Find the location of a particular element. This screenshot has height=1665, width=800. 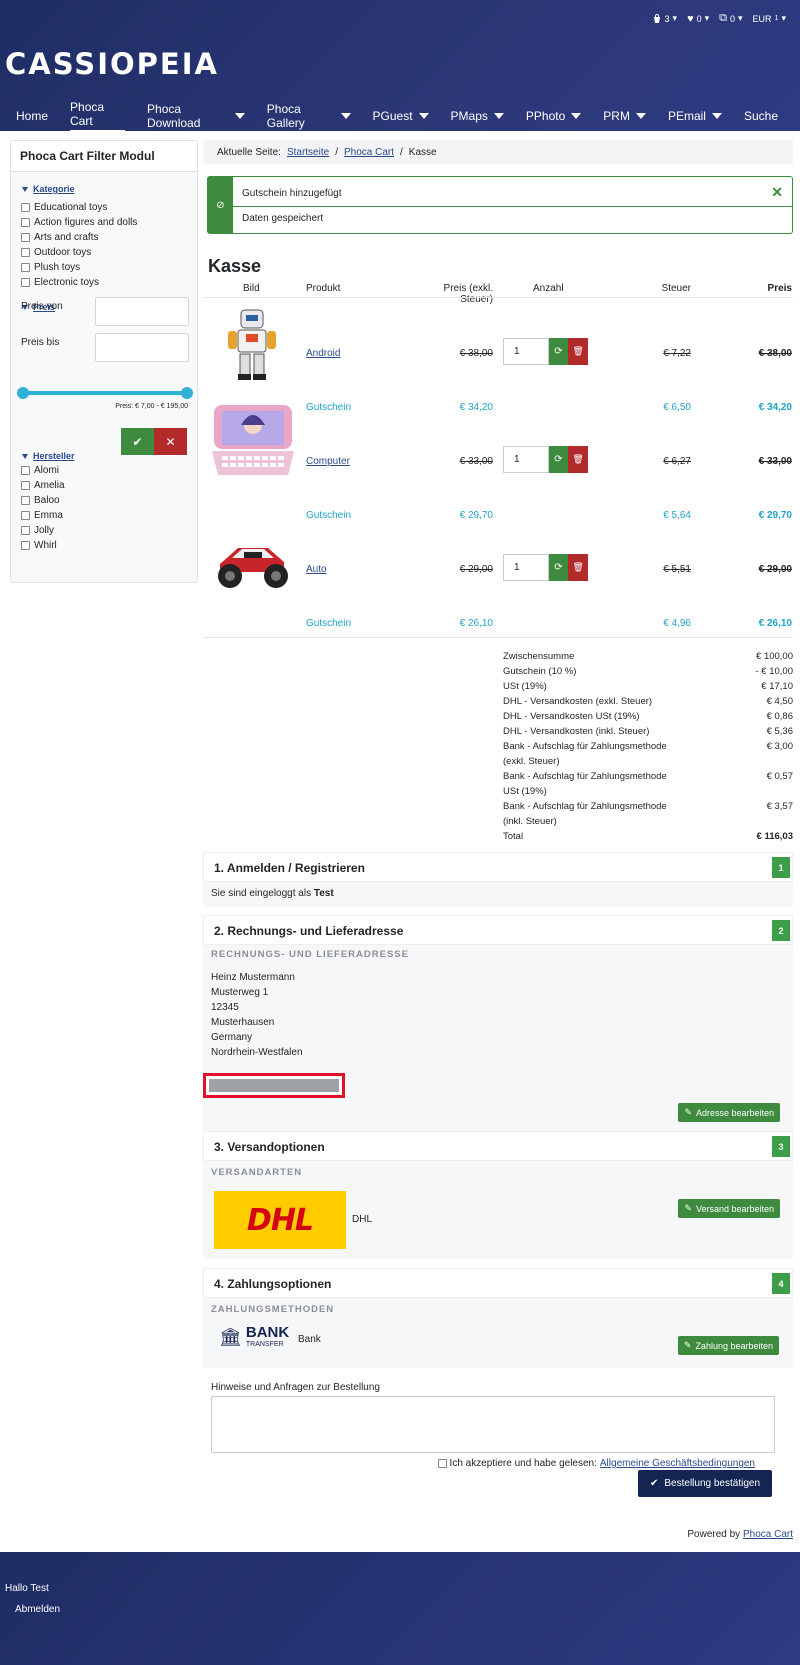

powered-by-link: Phoca Cart is located at coordinates (768, 1534).